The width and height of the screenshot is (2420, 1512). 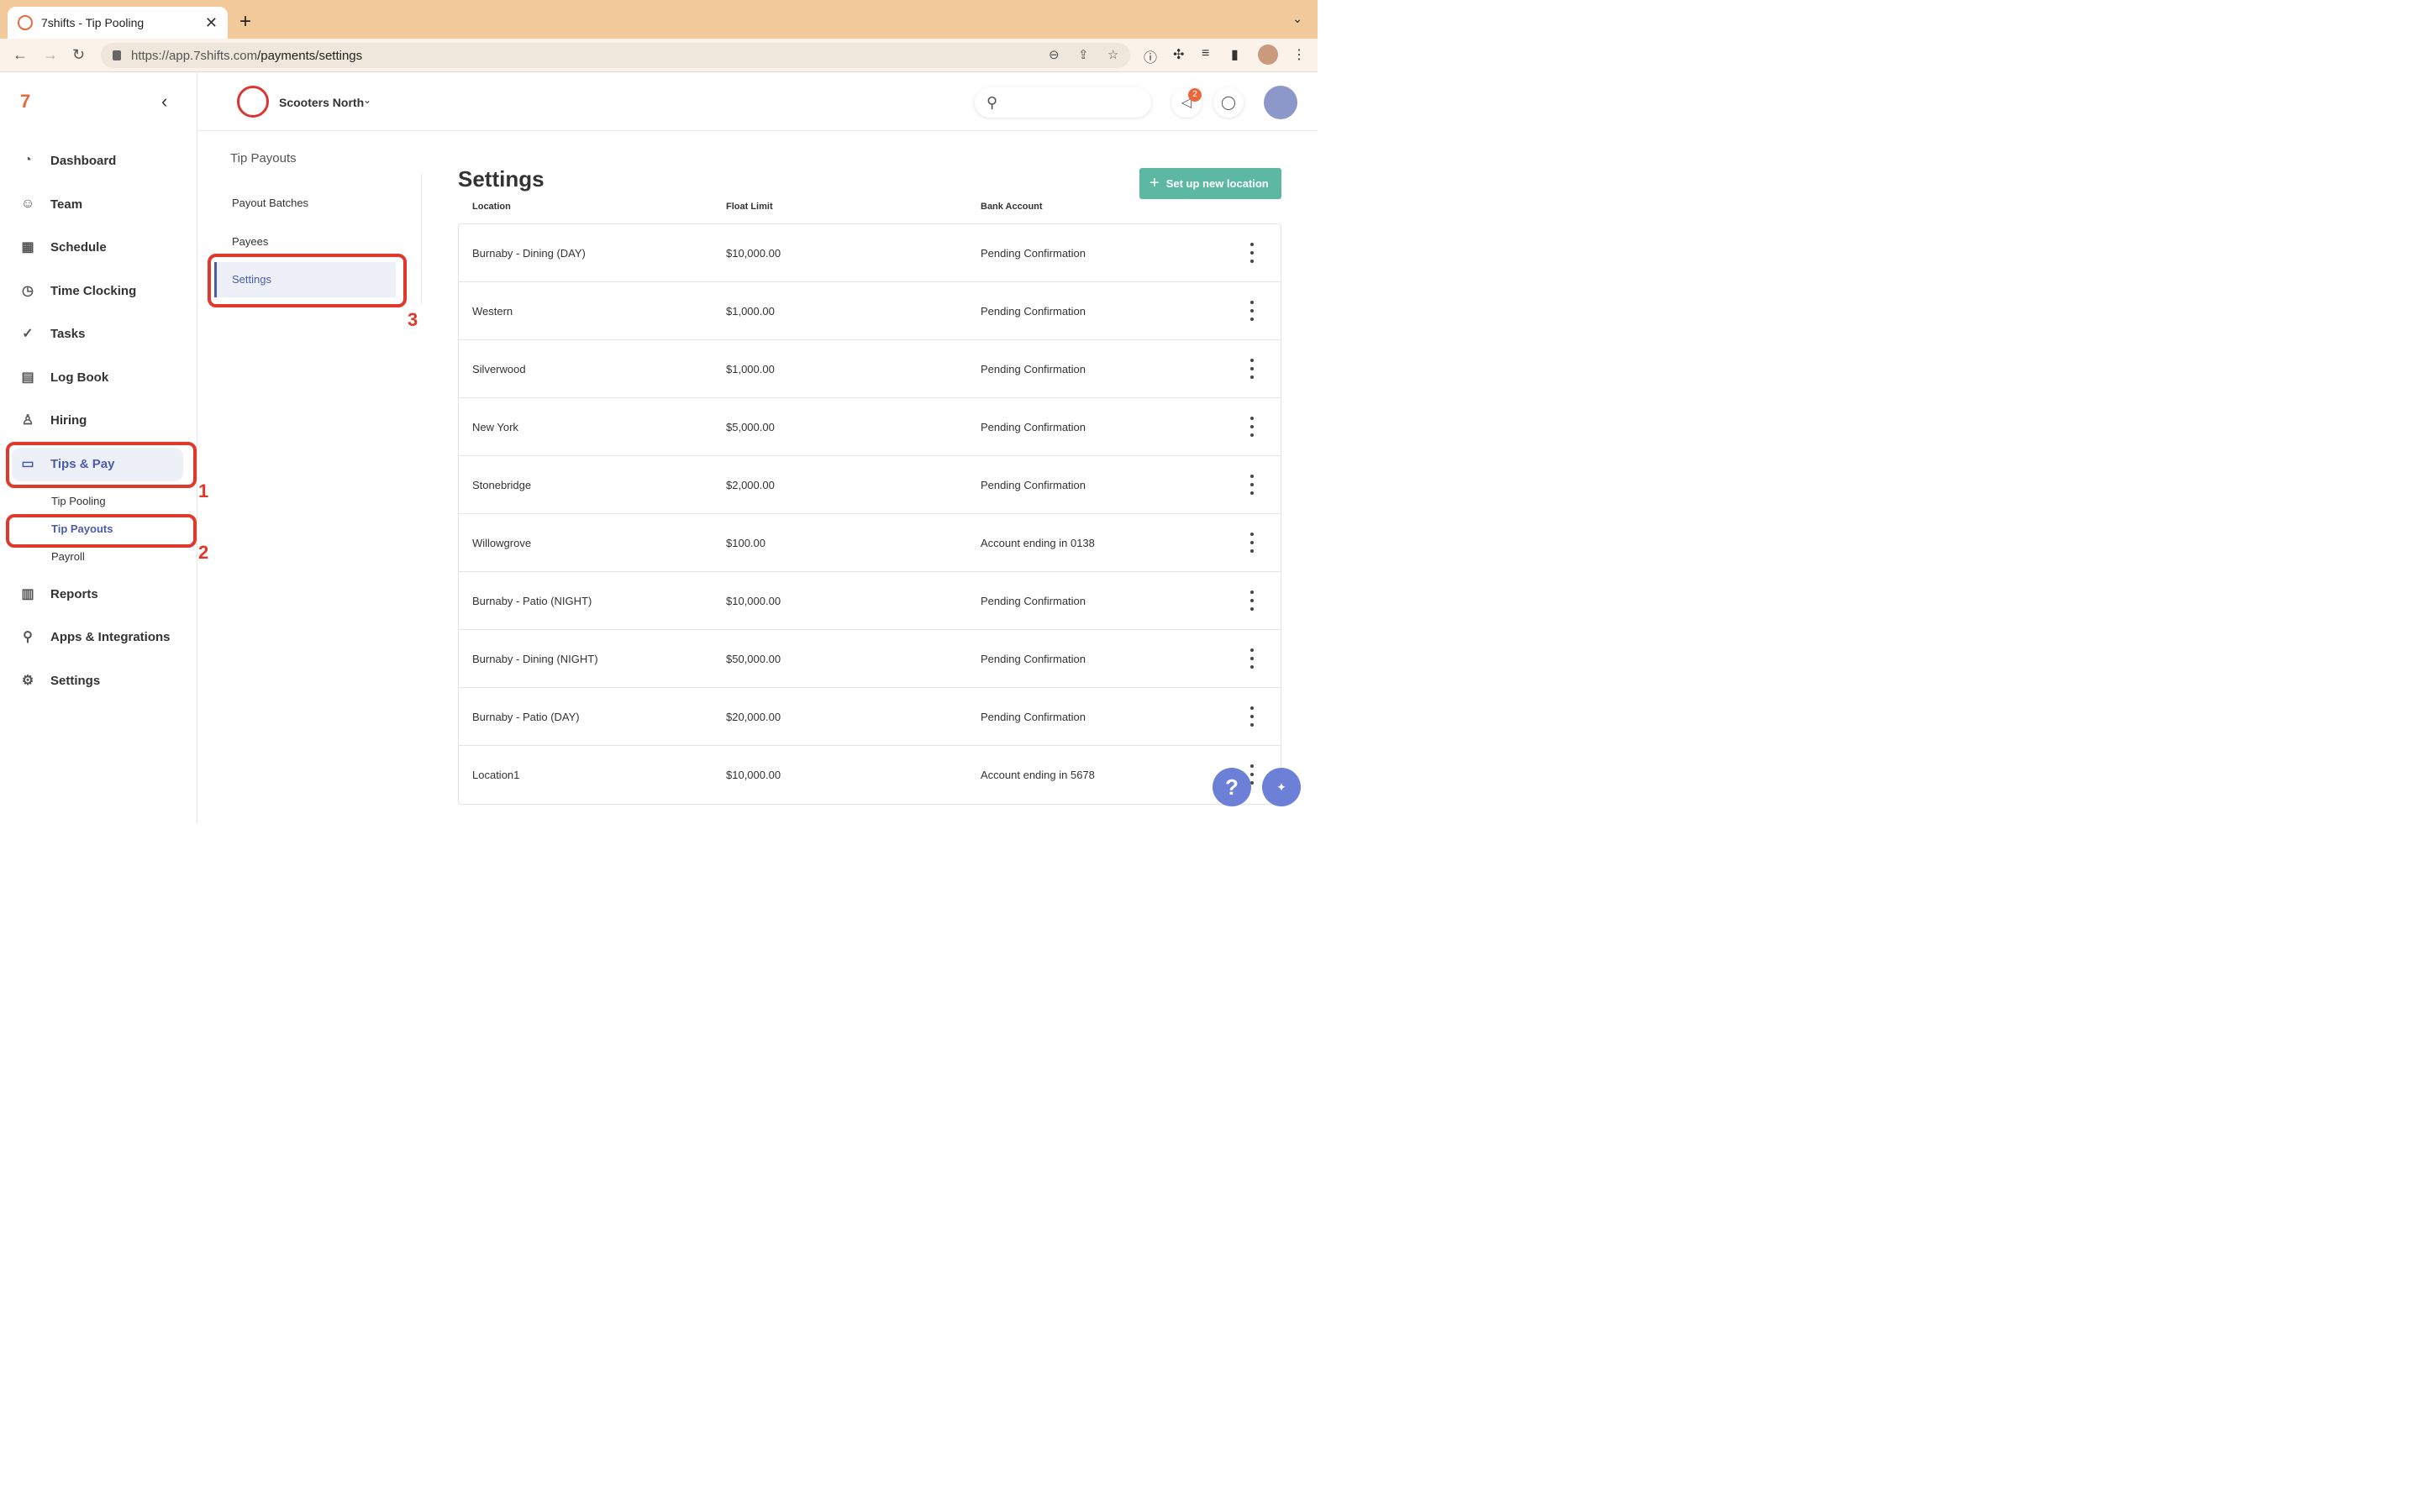 I want to click on tasks-icon: ✓, so click(x=28, y=334).